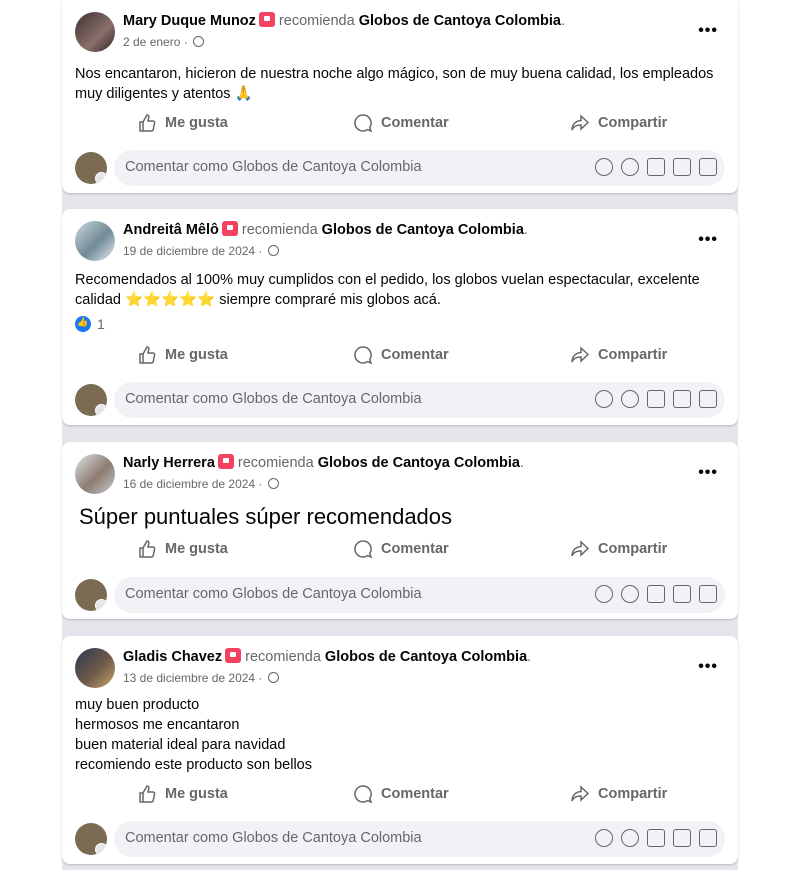  I want to click on author-name: Narly Herrera, so click(169, 463).